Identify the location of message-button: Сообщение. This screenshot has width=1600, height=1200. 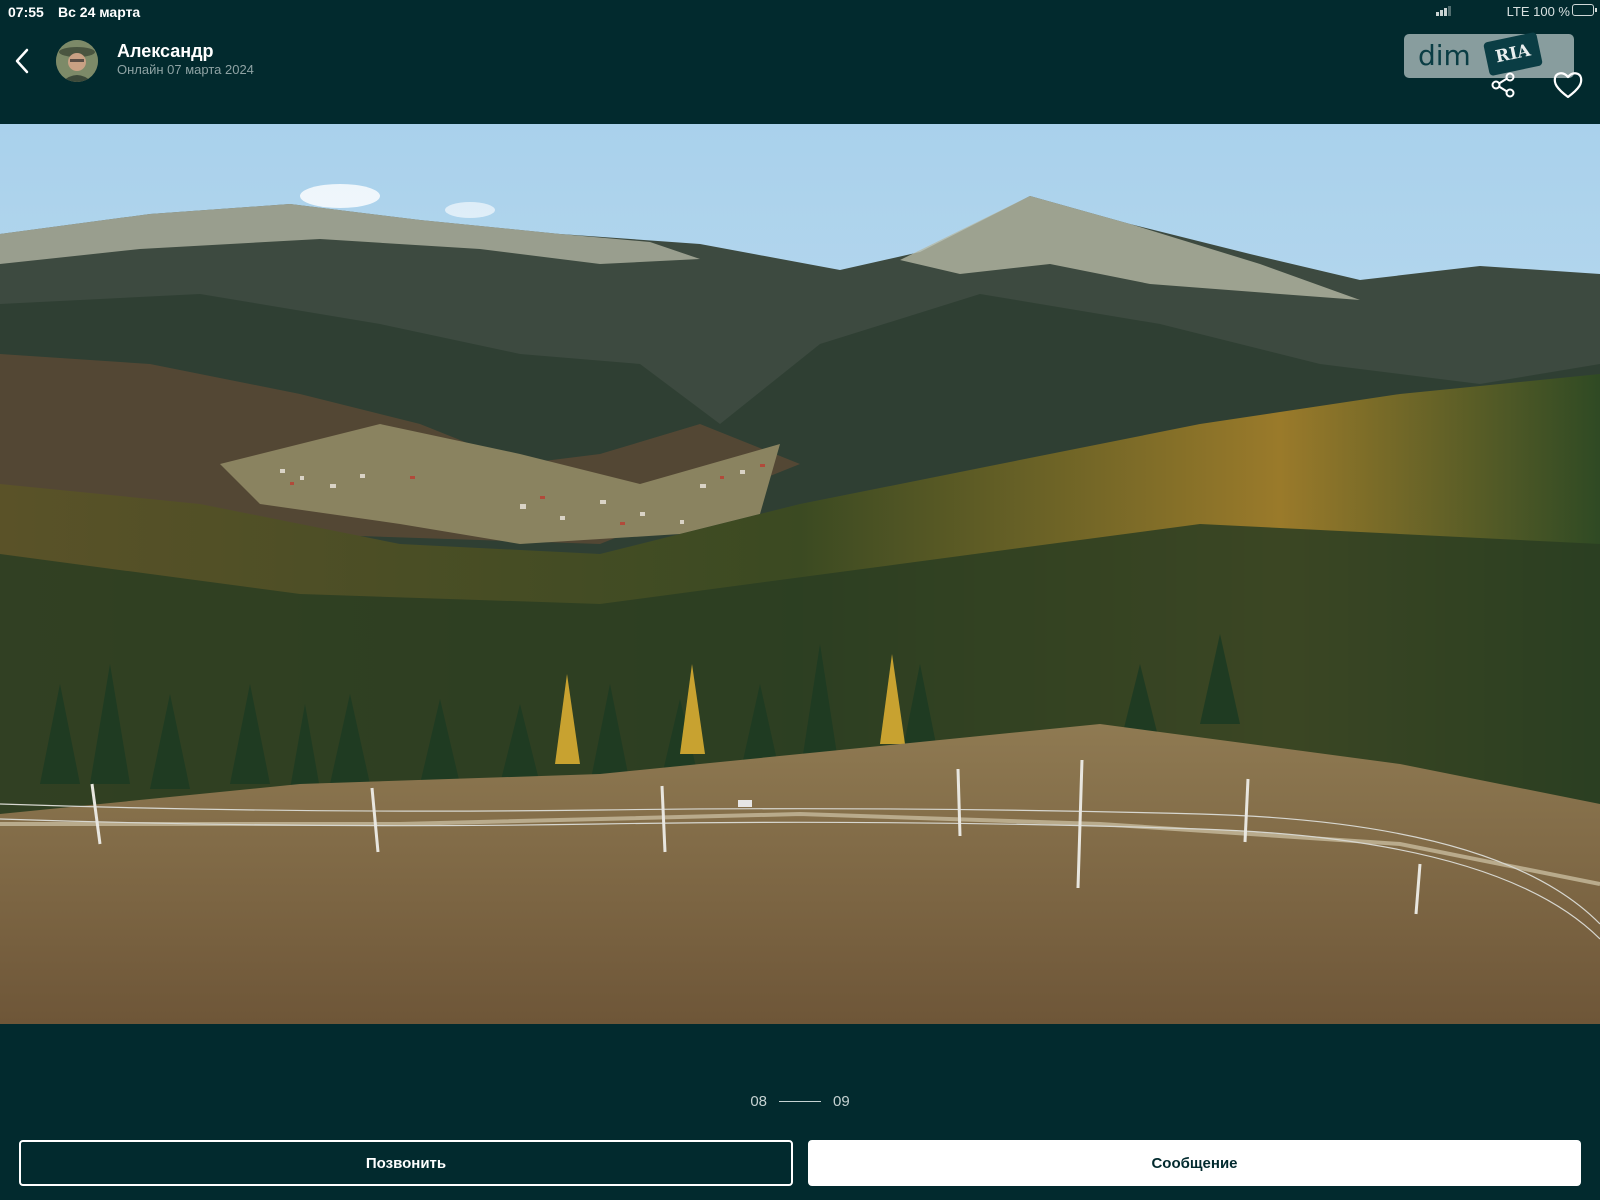
(1194, 1163).